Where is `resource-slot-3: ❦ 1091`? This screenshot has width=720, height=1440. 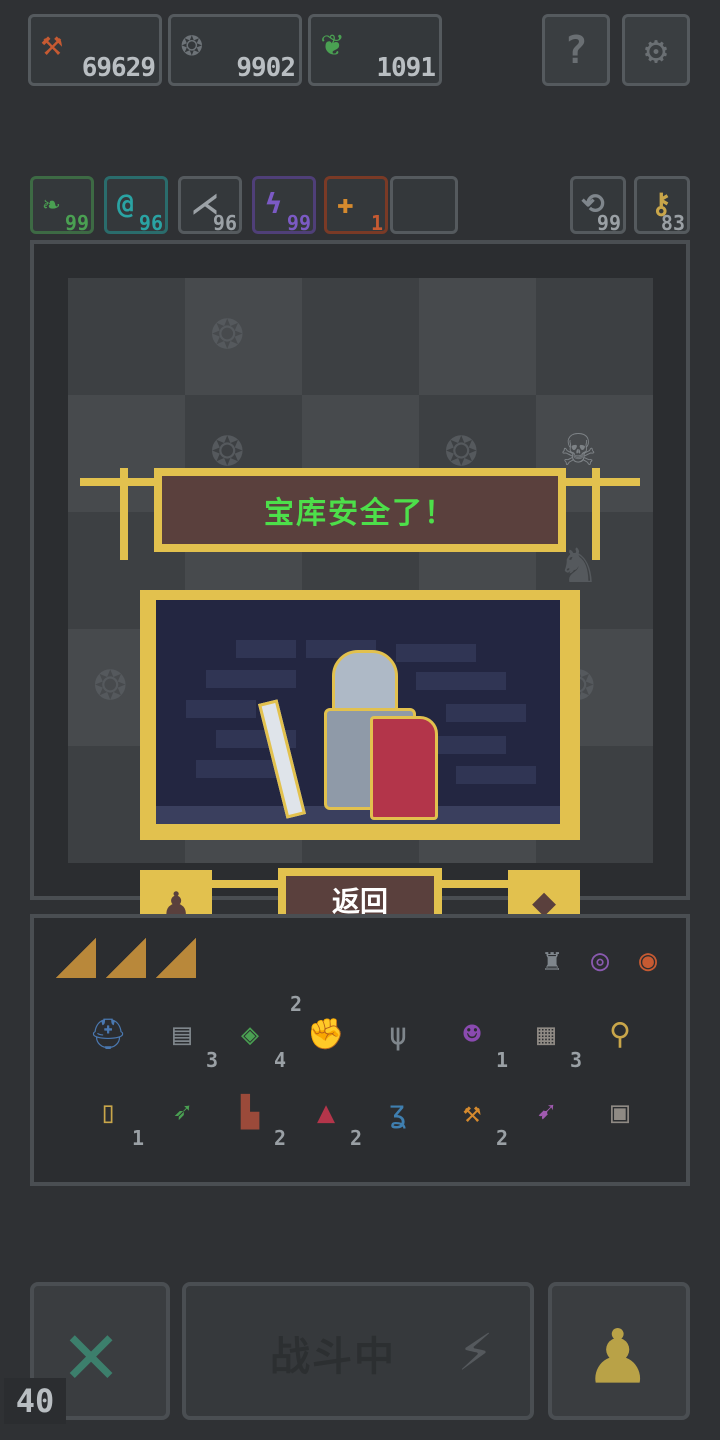
resource-slot-3: ❦ 1091 is located at coordinates (375, 50).